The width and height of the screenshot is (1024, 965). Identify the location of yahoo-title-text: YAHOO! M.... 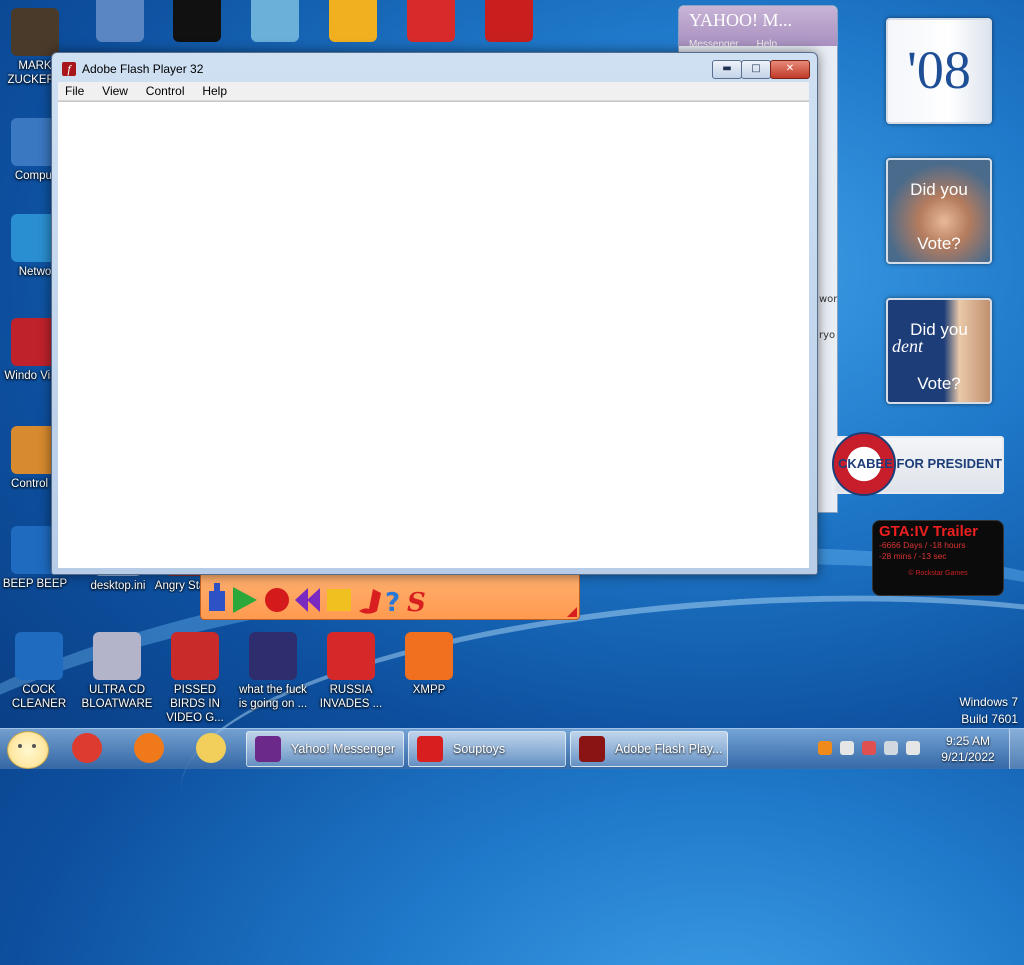
(740, 20).